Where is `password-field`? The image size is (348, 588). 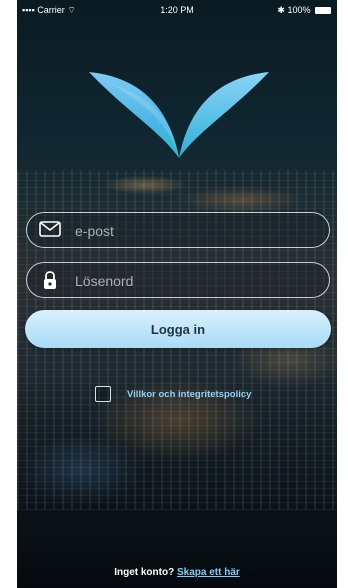 password-field is located at coordinates (178, 280).